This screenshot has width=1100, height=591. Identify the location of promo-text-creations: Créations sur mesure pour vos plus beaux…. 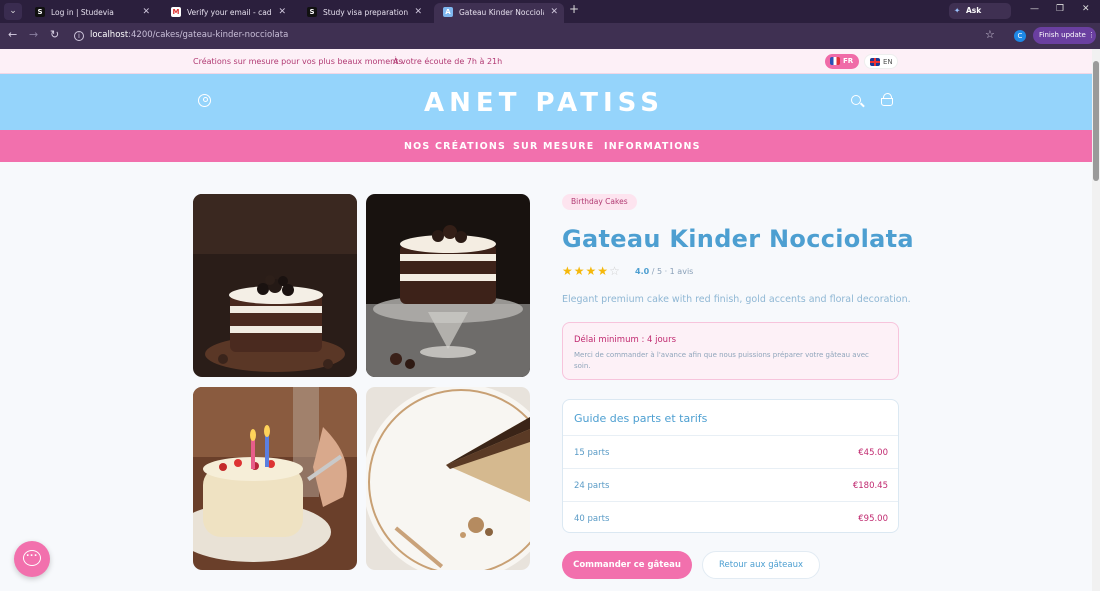
(298, 61).